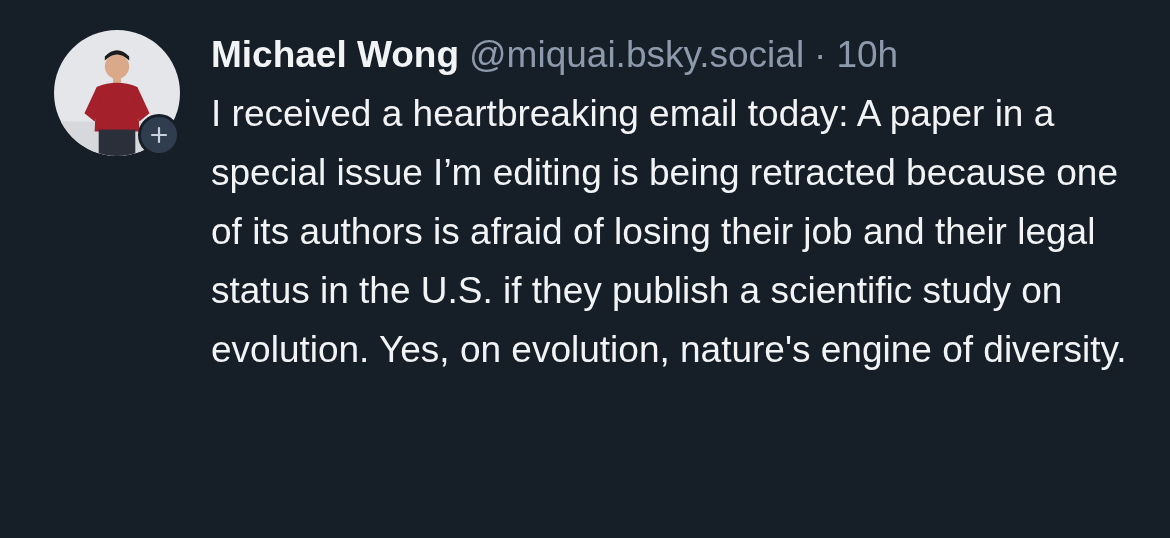 The image size is (1170, 538). Describe the element at coordinates (159, 135) in the screenshot. I see `plus-icon` at that location.